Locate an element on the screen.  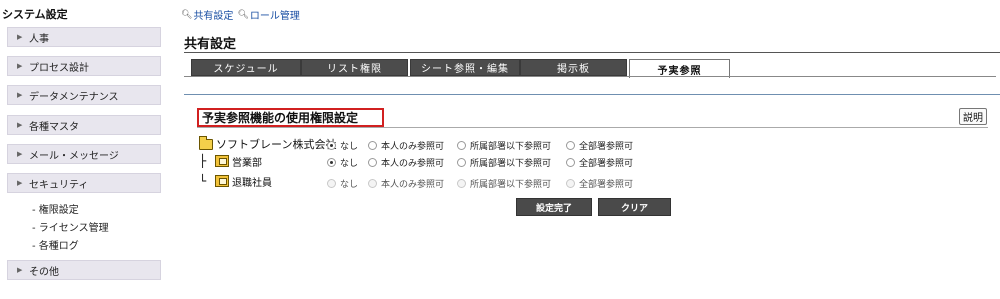
sidebar-item-process-design: ▶ プロセス設計 is located at coordinates (84, 66).